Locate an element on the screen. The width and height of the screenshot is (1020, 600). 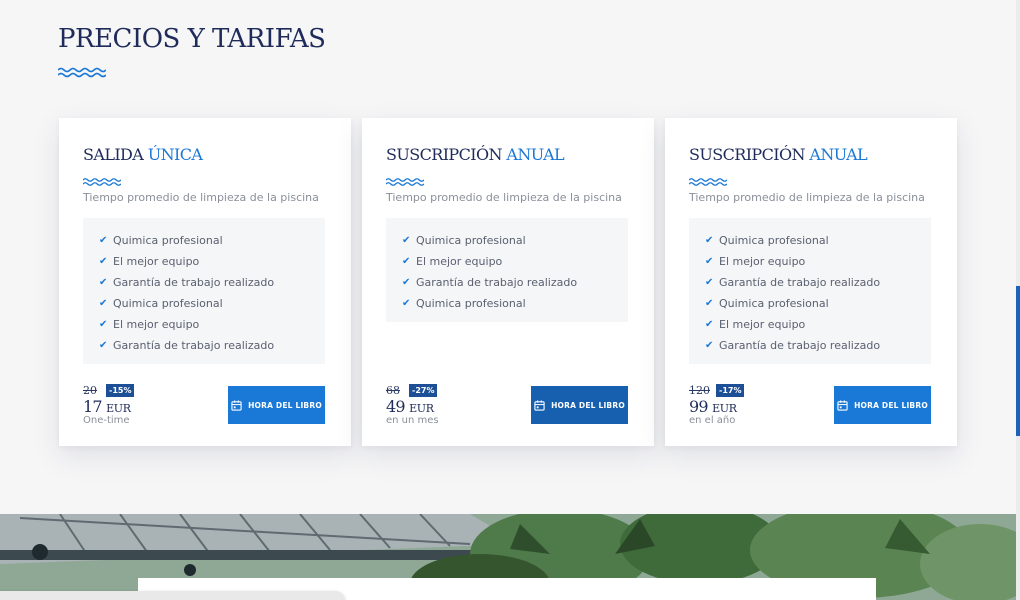
discount-badge: -17% is located at coordinates (730, 390).